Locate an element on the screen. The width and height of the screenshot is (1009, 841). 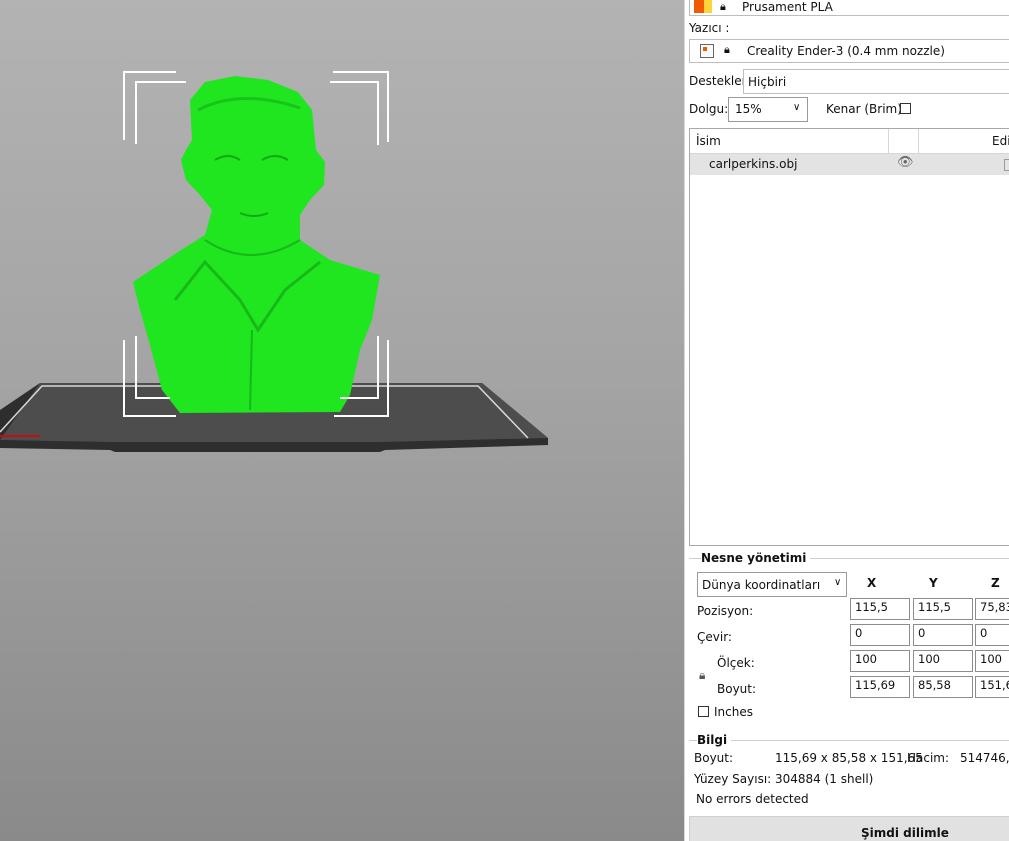
position-label: Pozisyon: is located at coordinates (725, 611).